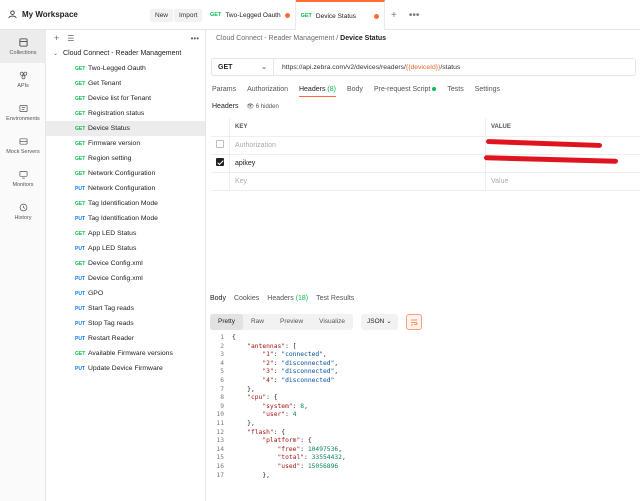  What do you see at coordinates (257, 322) in the screenshot?
I see `view-raw: Raw` at bounding box center [257, 322].